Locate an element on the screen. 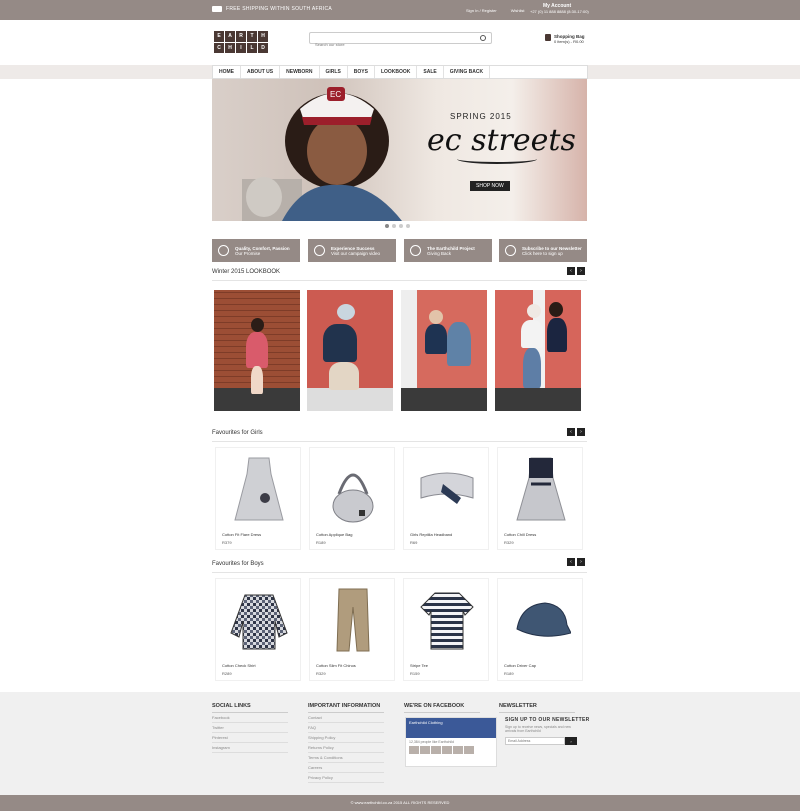 The width and height of the screenshot is (800, 811). newsletter-email-input is located at coordinates (535, 741).